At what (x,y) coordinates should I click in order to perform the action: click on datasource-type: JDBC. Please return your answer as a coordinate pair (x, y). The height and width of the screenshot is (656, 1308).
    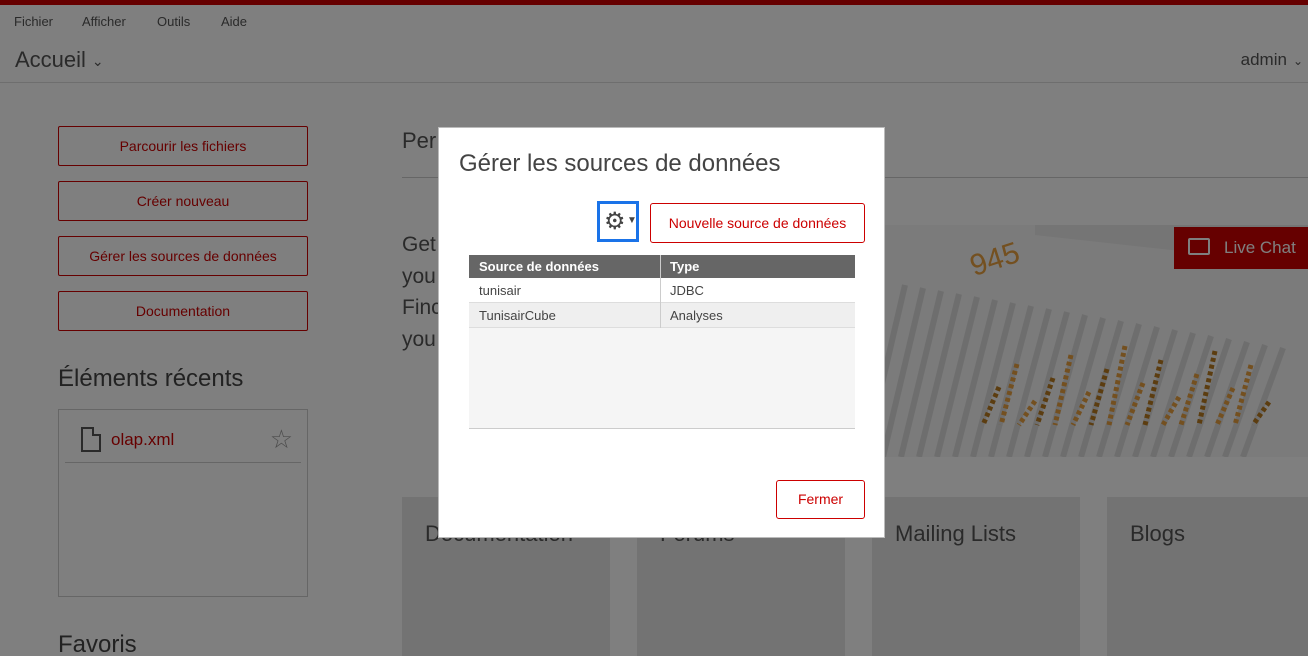
    Looking at the image, I should click on (687, 290).